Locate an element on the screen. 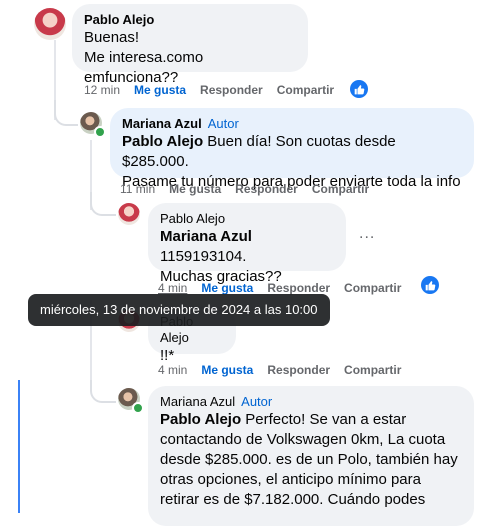 This screenshot has width=499, height=526. comment-actions: 12 min Me gusta Responder Compartir is located at coordinates (216, 90).